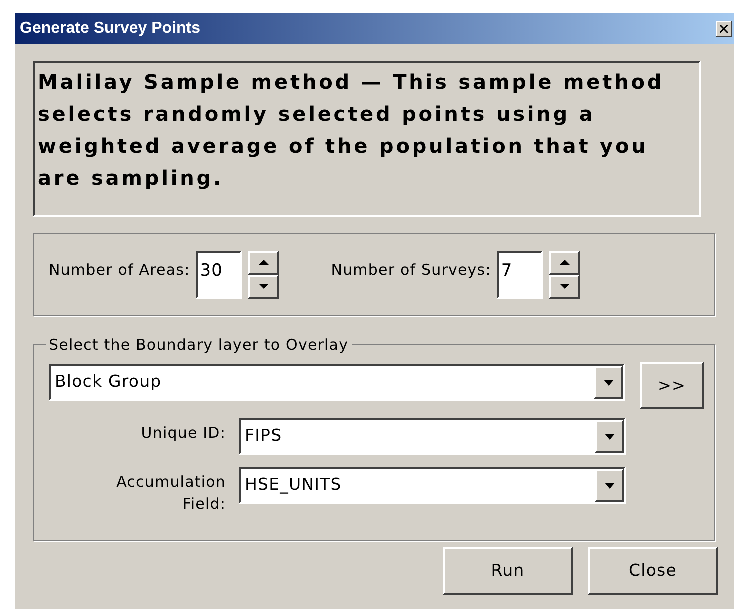 Image resolution: width=734 pixels, height=609 pixels. What do you see at coordinates (263, 436) in the screenshot?
I see `dropdown-value: FIPS` at bounding box center [263, 436].